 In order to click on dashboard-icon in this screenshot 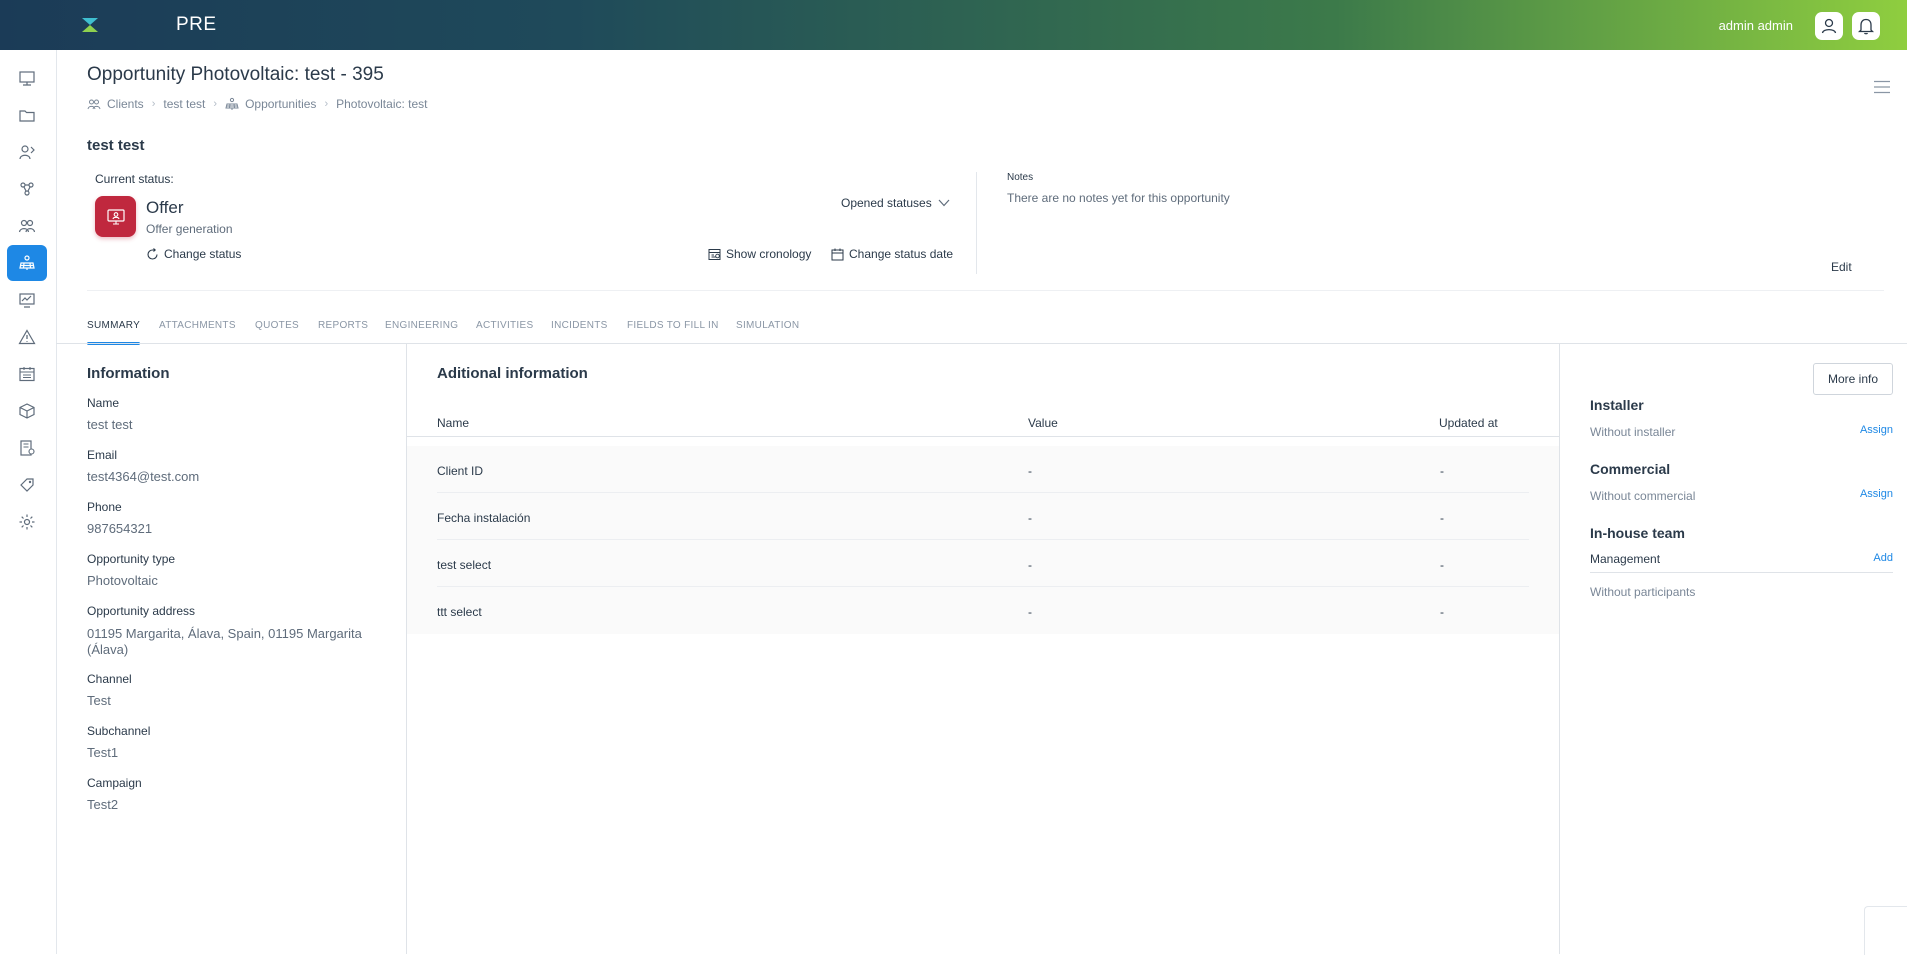, I will do `click(27, 78)`.